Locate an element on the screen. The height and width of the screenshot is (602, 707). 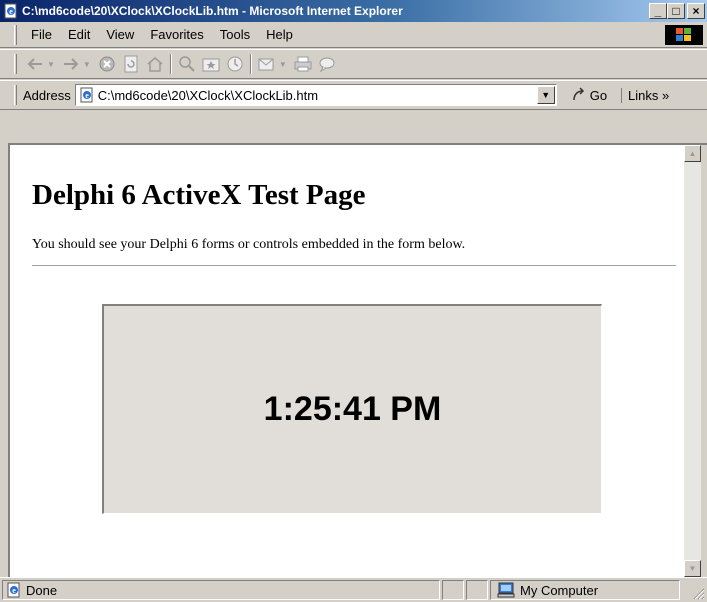
menu-edit: Edit is located at coordinates (79, 34).